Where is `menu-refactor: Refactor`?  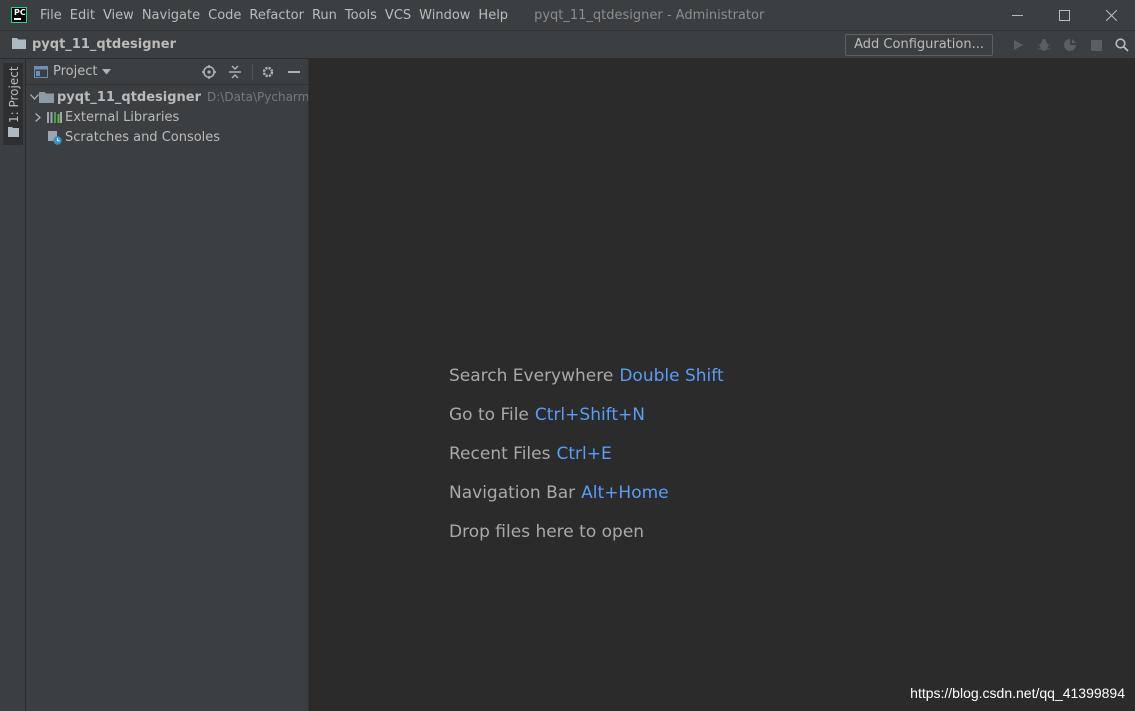 menu-refactor: Refactor is located at coordinates (276, 15).